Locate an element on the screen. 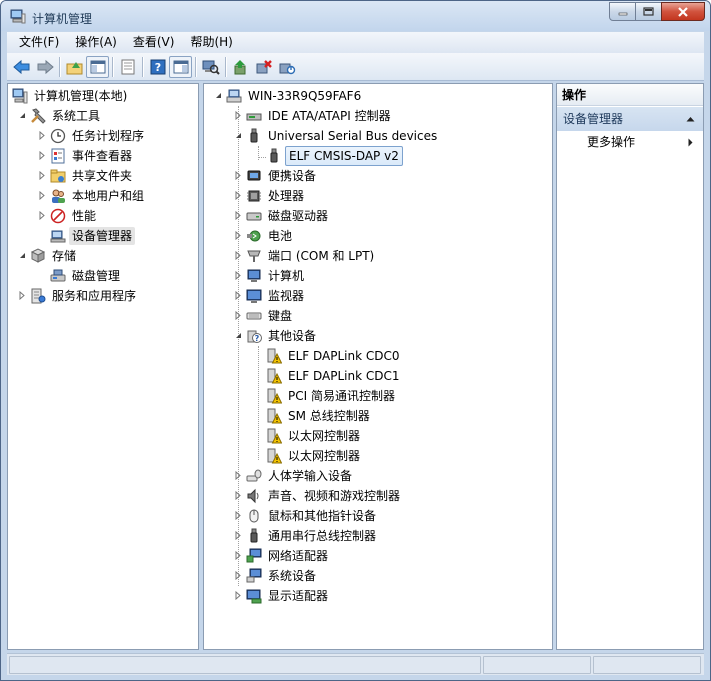 This screenshot has width=711, height=681. device-category-usb-controllers: 通用串行总线控制器 is located at coordinates (312, 536).